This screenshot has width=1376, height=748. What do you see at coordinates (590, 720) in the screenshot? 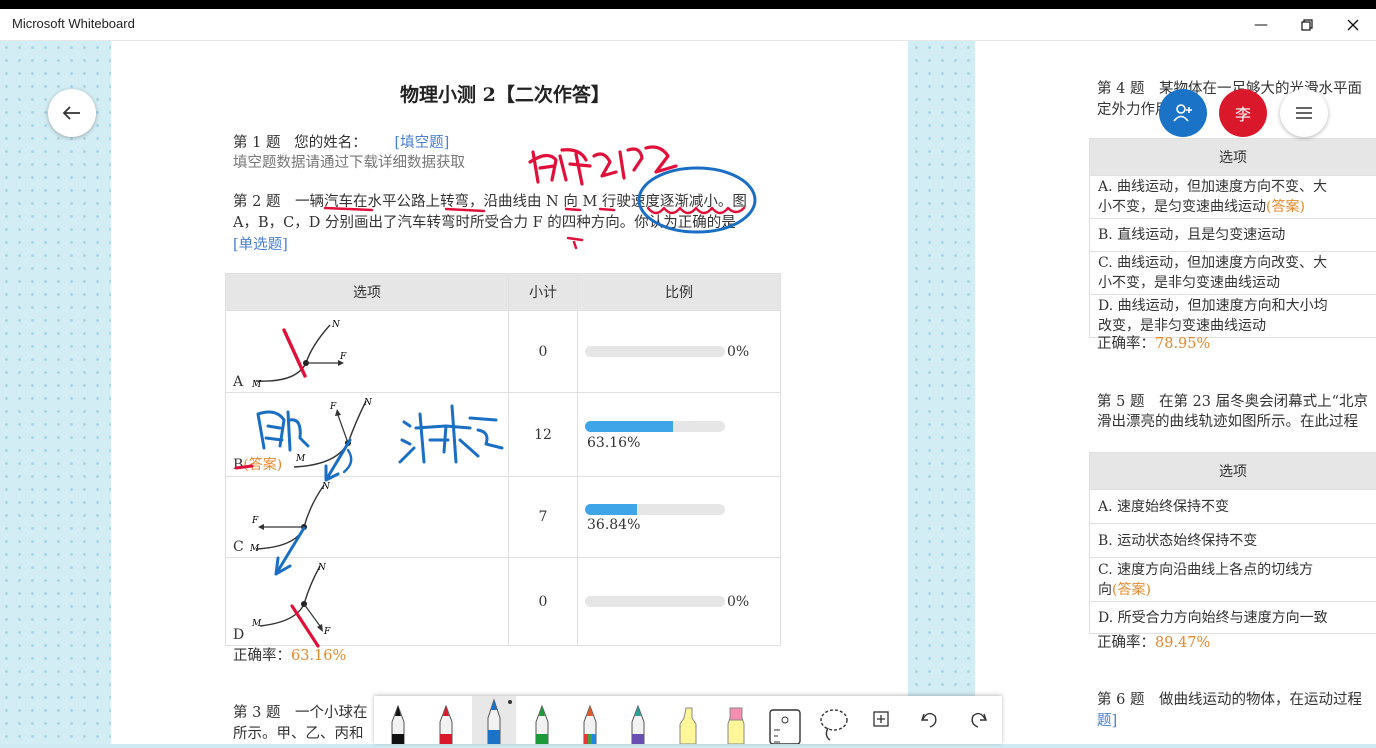
I see `pen-rainbow` at bounding box center [590, 720].